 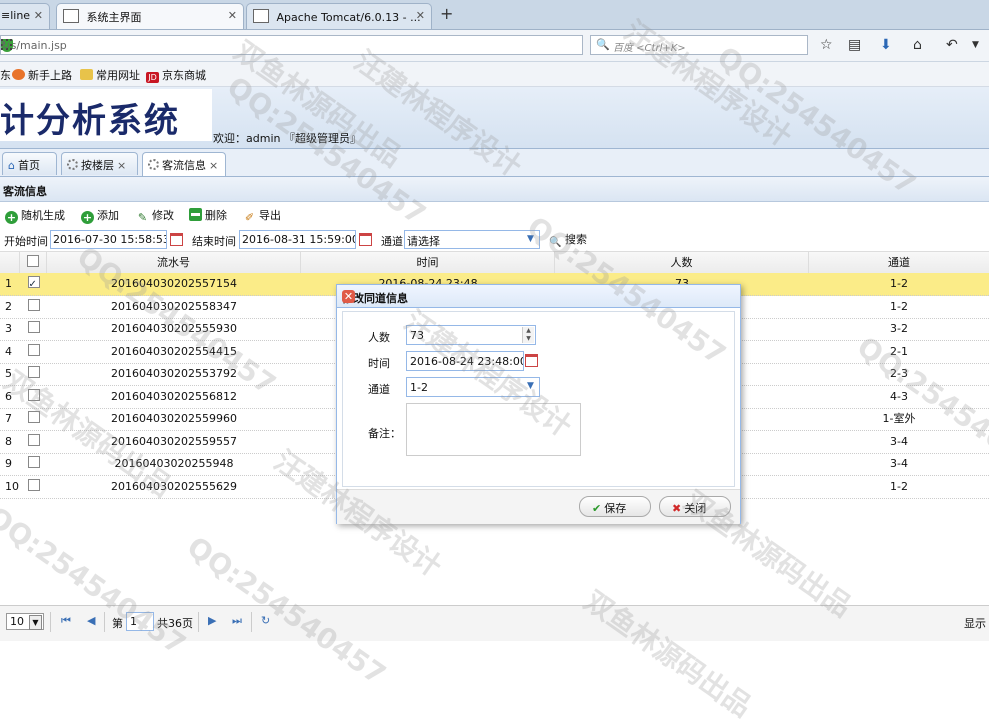 What do you see at coordinates (528, 335) in the screenshot?
I see `spinner-icon: ▲ ▼` at bounding box center [528, 335].